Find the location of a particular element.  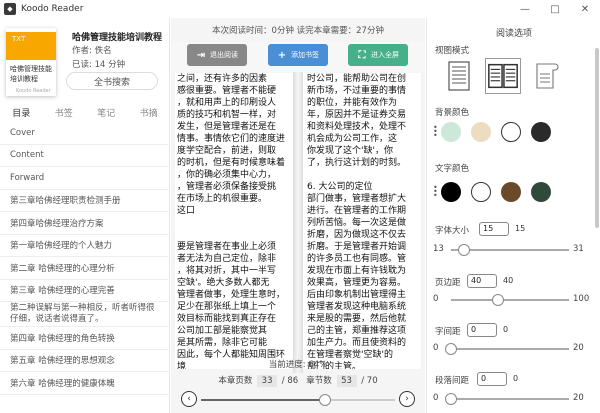

page-text-line: 管理者发现这种电脑系统 is located at coordinates (357, 307).